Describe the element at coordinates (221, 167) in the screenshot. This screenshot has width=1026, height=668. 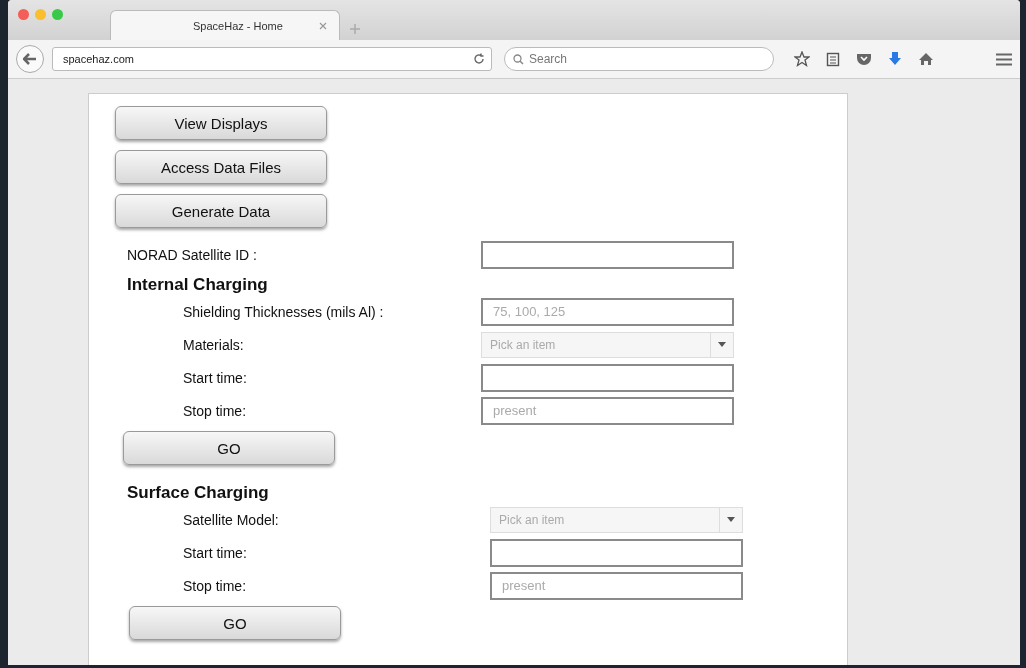
I see `nav-button: Access Data Files` at that location.